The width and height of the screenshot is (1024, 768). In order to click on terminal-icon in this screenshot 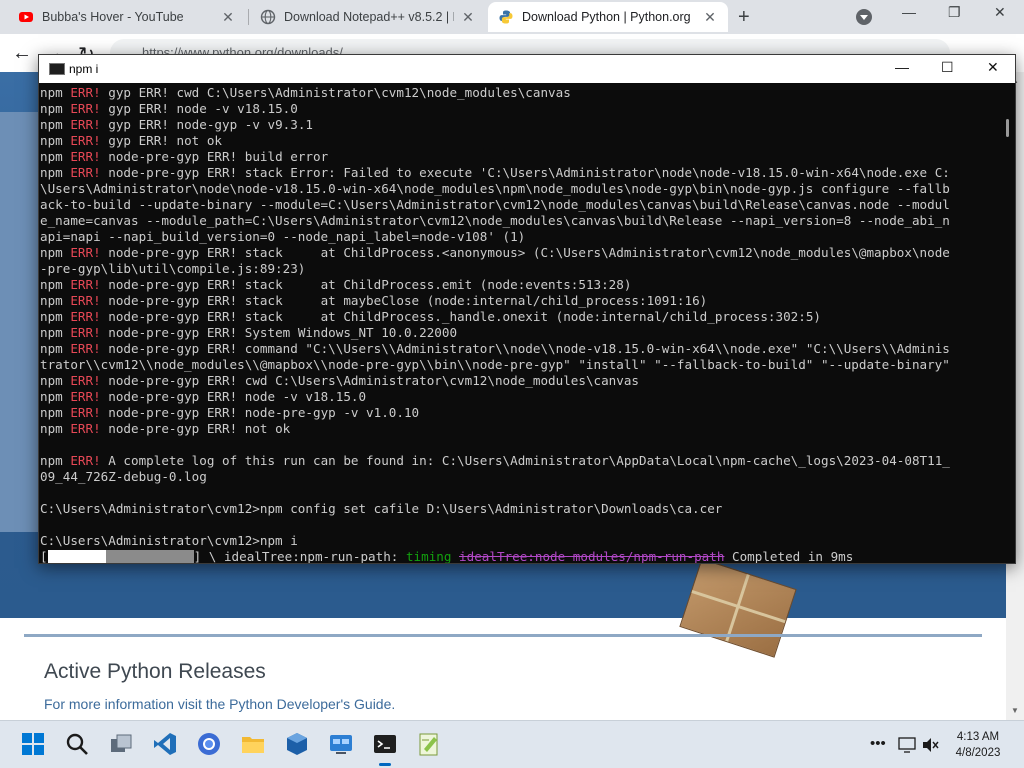, I will do `click(385, 744)`.